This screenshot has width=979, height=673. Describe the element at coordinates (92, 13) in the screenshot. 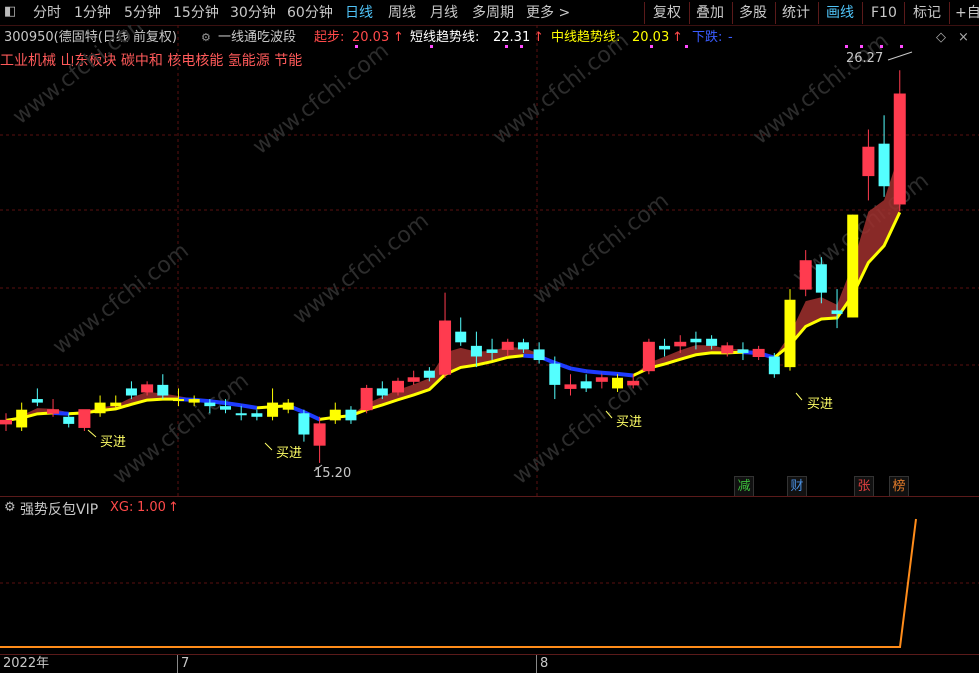

I see `period-tab: 1分钟` at that location.